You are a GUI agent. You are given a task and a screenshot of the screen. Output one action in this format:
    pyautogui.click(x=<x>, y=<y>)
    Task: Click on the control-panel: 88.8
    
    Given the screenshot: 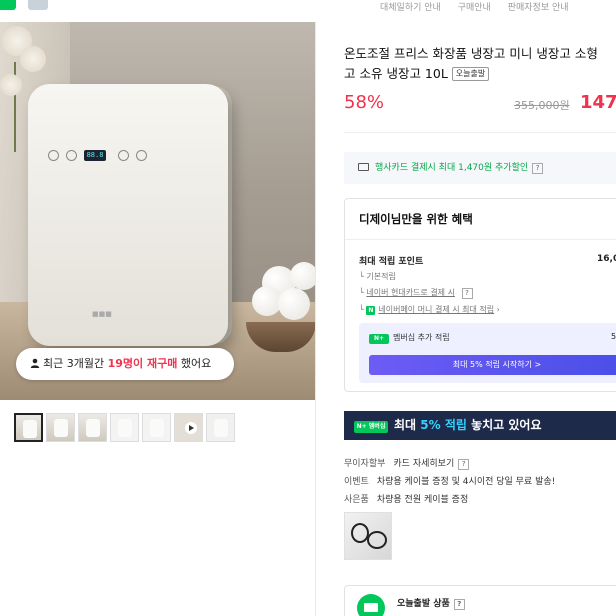 What is the action you would take?
    pyautogui.click(x=103, y=157)
    